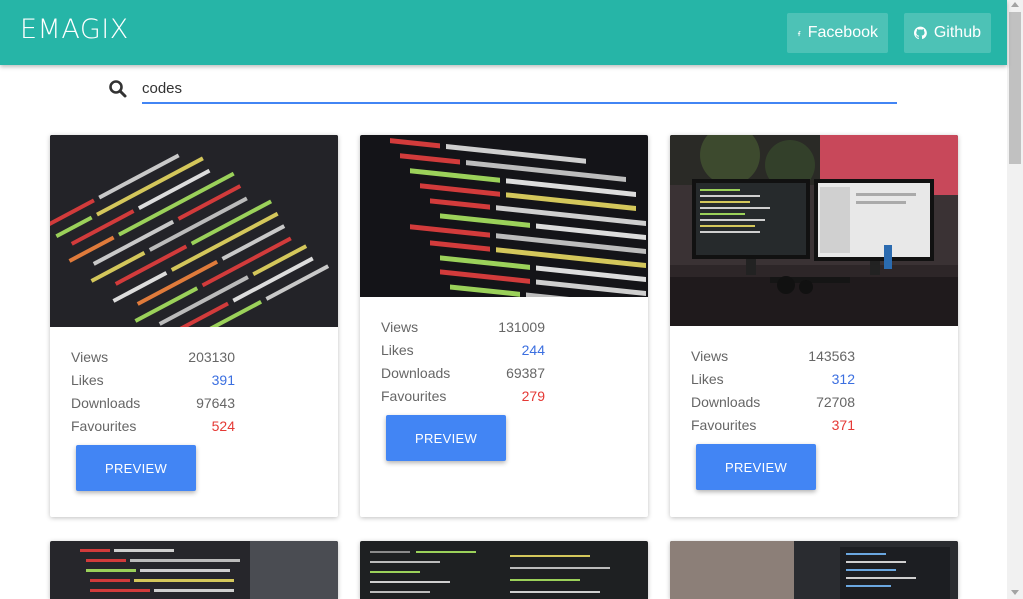 The height and width of the screenshot is (599, 1023). What do you see at coordinates (525, 373) in the screenshot?
I see `downloads-value: 69387` at bounding box center [525, 373].